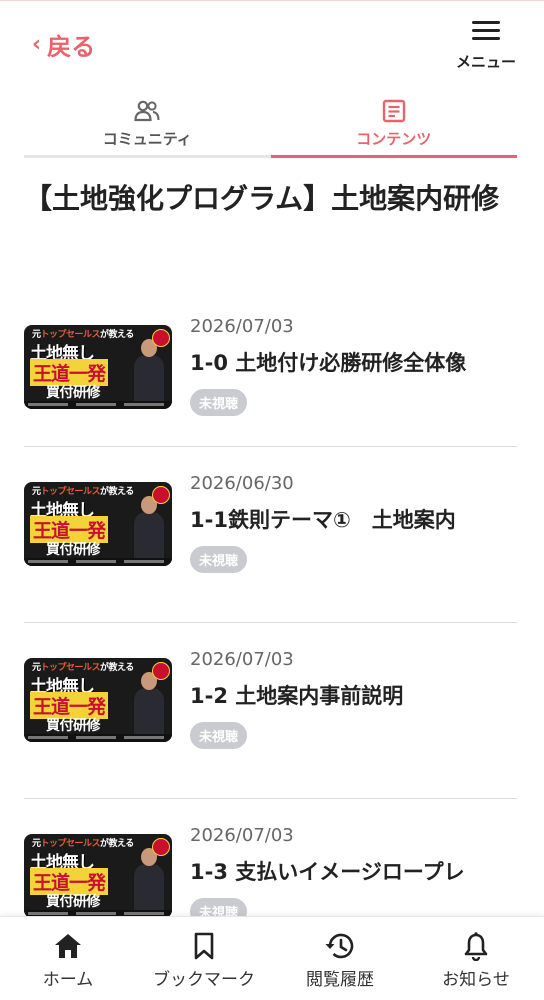  What do you see at coordinates (486, 30) in the screenshot?
I see `hamburger-icon` at bounding box center [486, 30].